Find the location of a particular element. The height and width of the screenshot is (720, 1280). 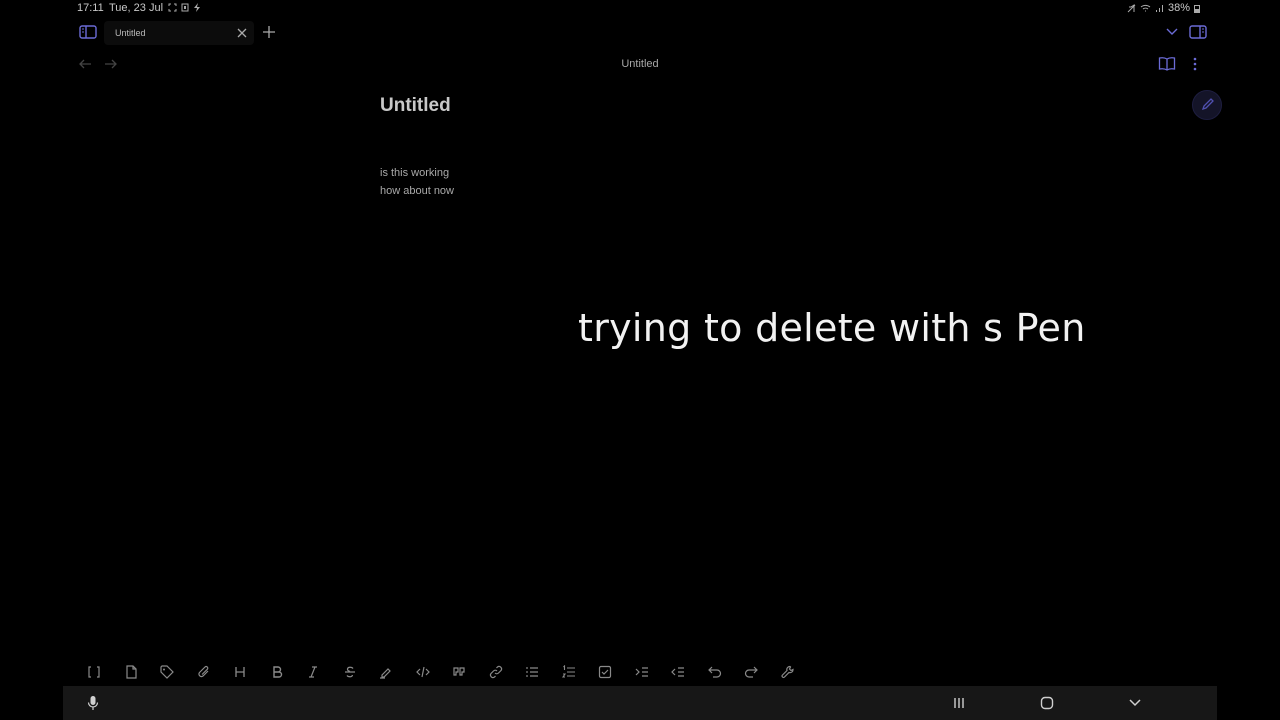

sim-icon is located at coordinates (185, 7).